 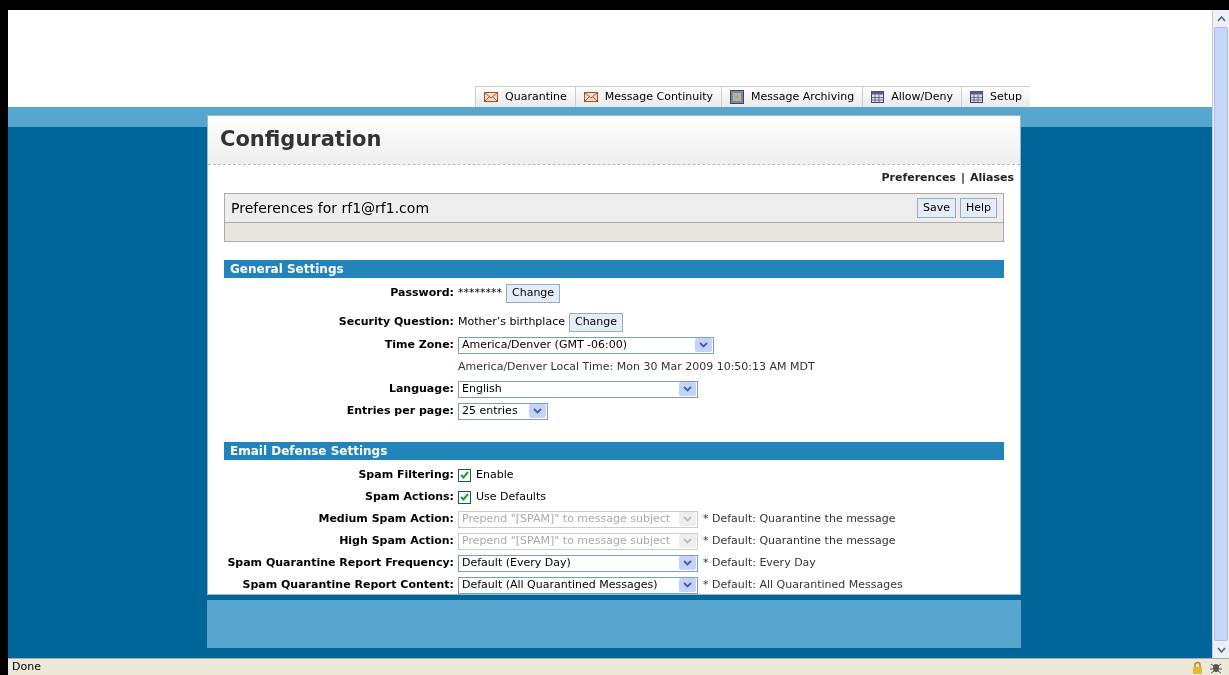 What do you see at coordinates (511, 322) in the screenshot?
I see `field-value: Mother’s birthplace` at bounding box center [511, 322].